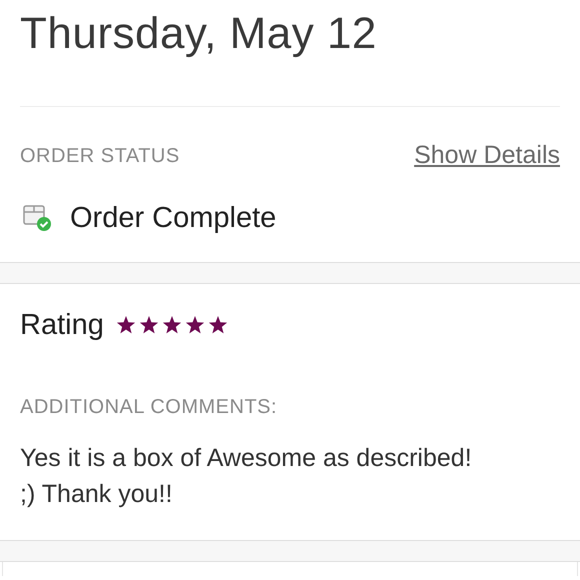 The width and height of the screenshot is (580, 580). What do you see at coordinates (246, 476) in the screenshot?
I see `comment-text: Yes it is a box of Awesome as described! ;) Thank you!!` at bounding box center [246, 476].